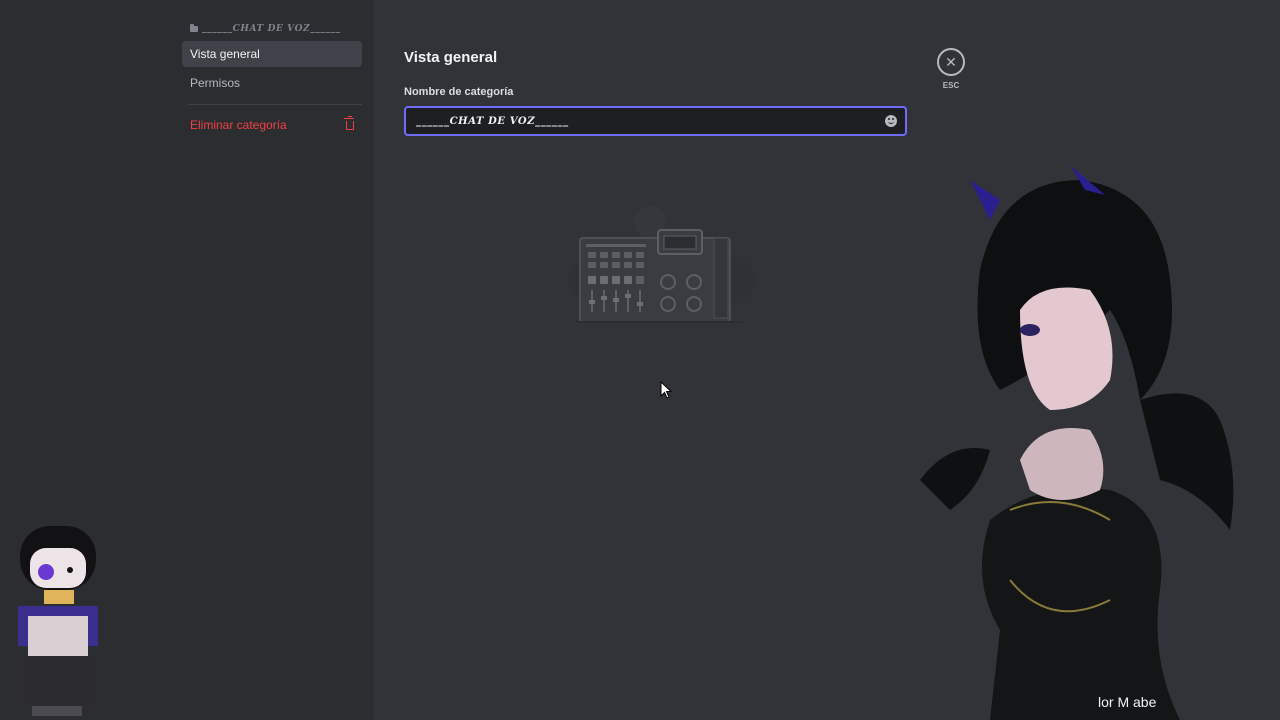  I want to click on mouse-cursor-icon, so click(666, 390).